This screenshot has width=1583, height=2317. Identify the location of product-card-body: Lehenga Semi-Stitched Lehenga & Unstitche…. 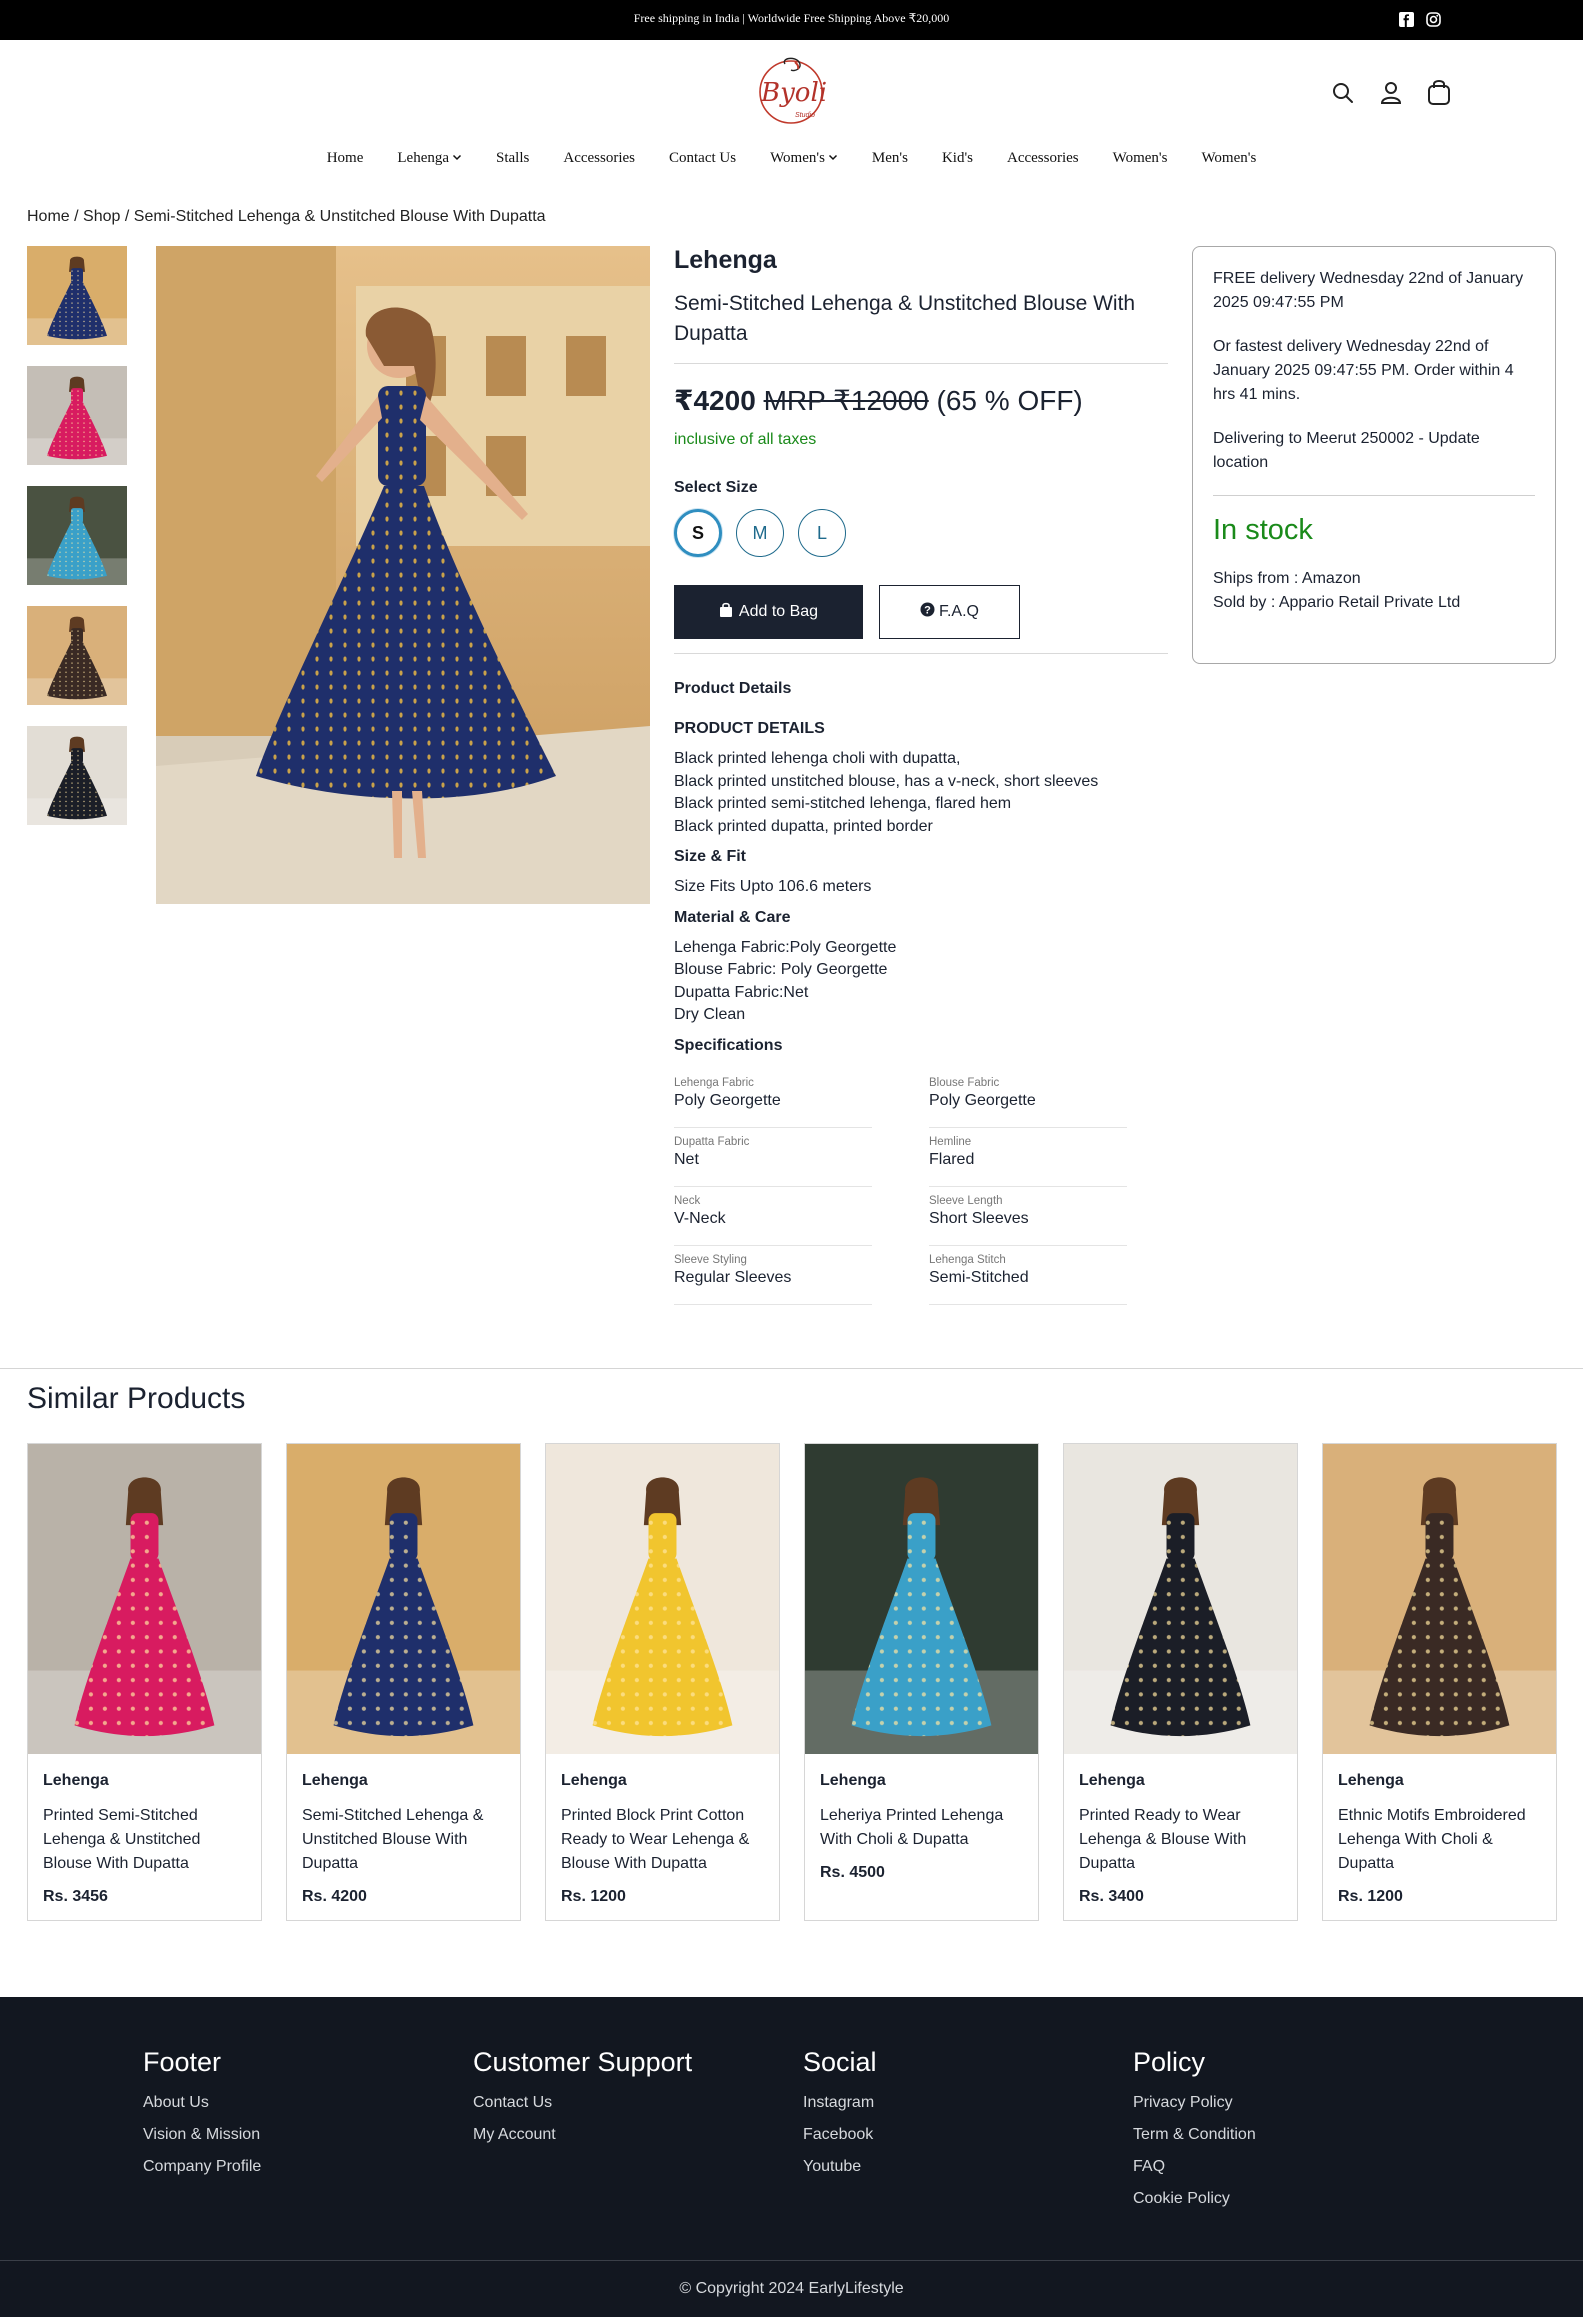
(403, 1837).